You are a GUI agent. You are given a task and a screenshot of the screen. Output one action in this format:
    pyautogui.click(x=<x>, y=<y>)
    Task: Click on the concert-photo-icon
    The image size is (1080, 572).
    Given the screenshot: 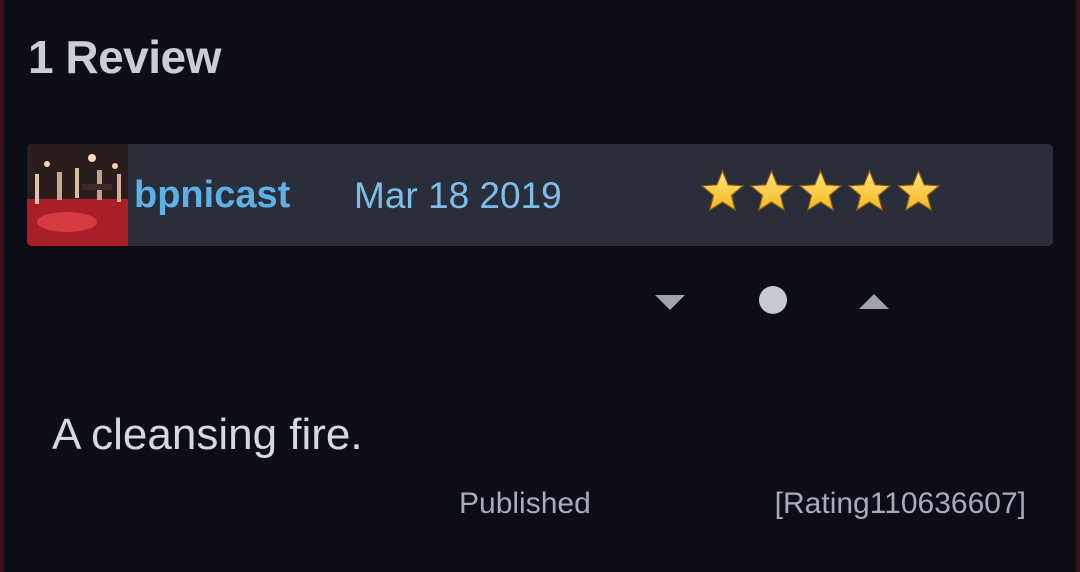 What is the action you would take?
    pyautogui.click(x=77, y=195)
    